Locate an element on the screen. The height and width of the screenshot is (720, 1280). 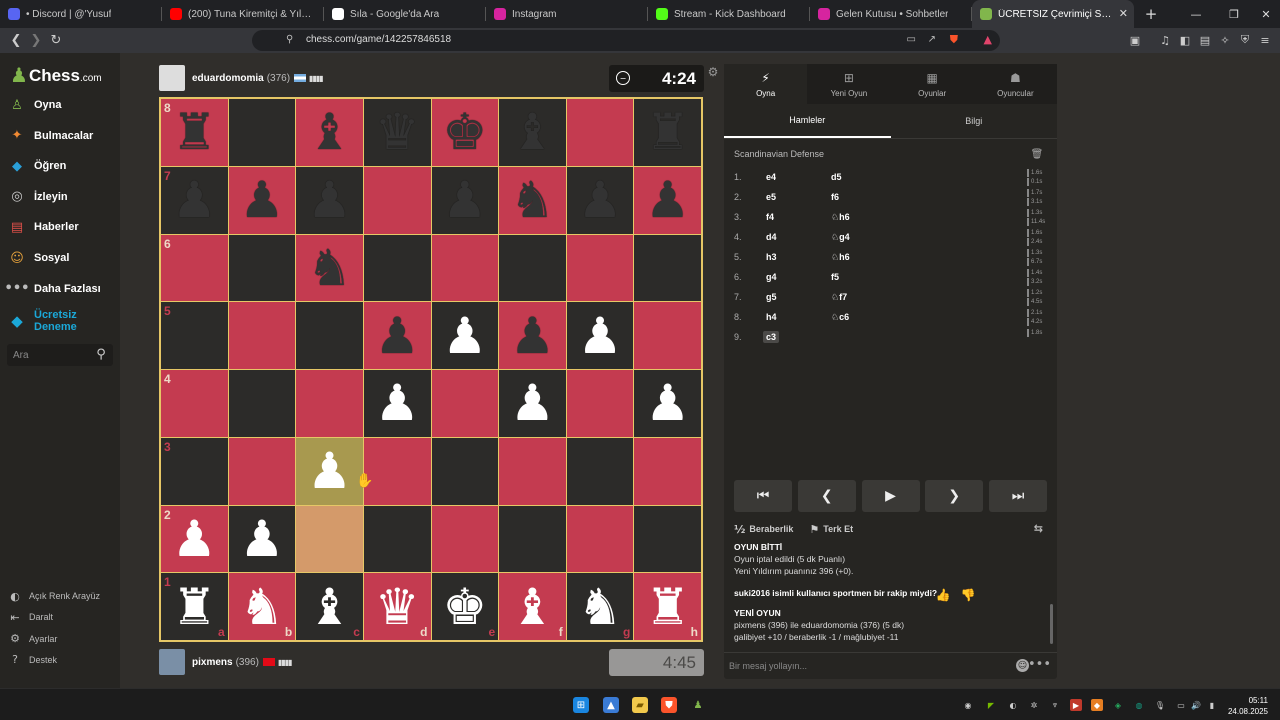
white-king-icon: ♚ is located at coordinates (464, 607).